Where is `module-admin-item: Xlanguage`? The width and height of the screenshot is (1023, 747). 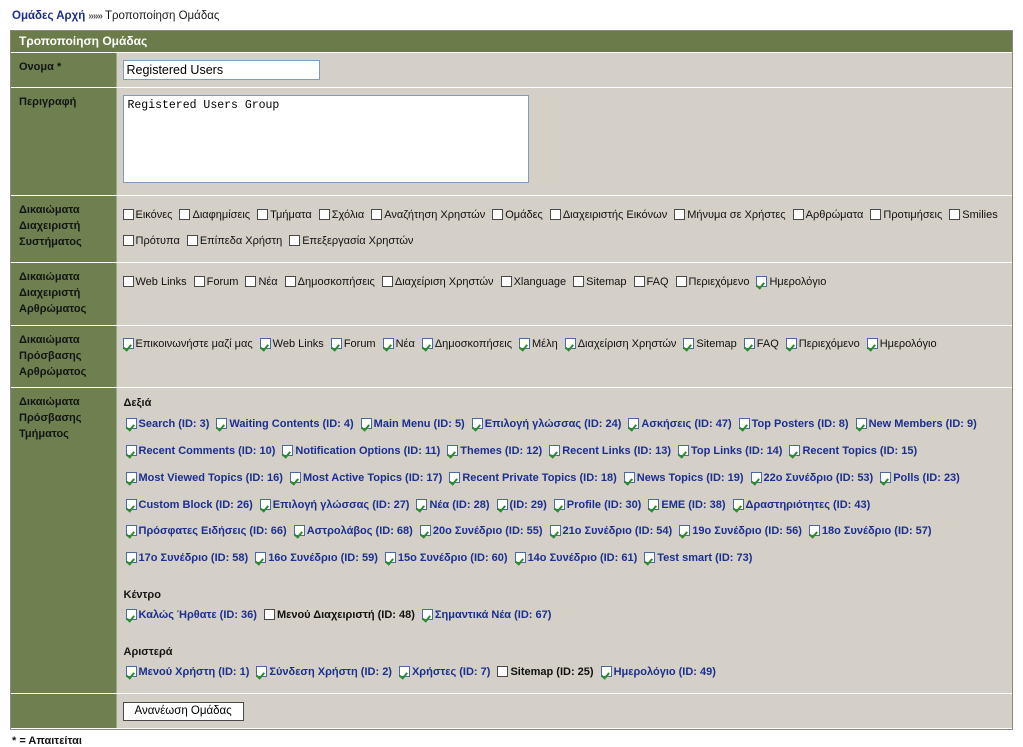
module-admin-item: Xlanguage is located at coordinates (533, 283).